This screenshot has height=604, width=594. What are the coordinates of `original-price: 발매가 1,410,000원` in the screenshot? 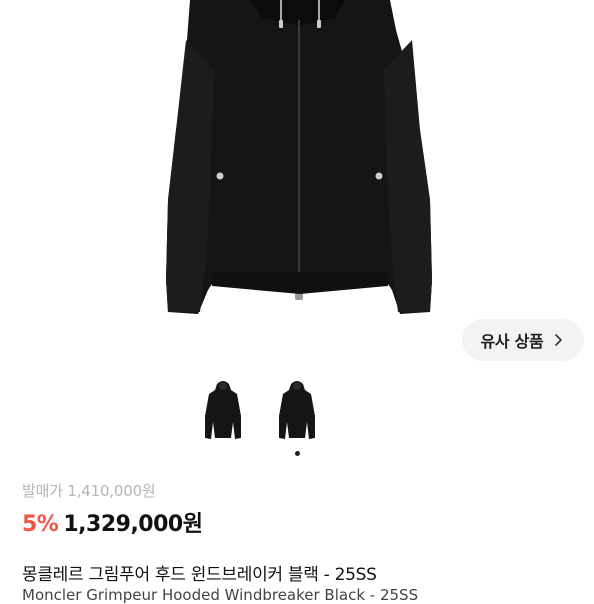 It's located at (89, 491).